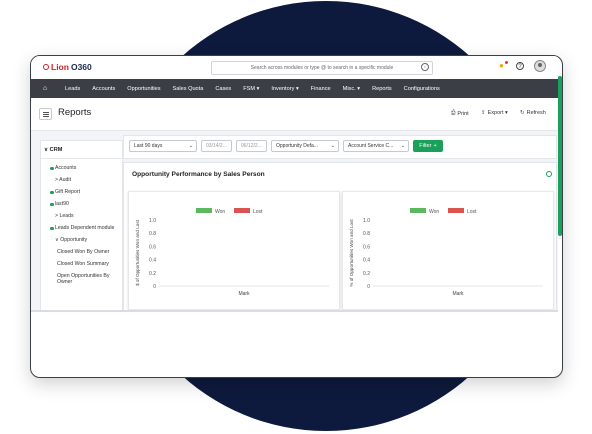 Image resolution: width=592 pixels, height=434 pixels. Describe the element at coordinates (66, 168) in the screenshot. I see `sidebar-item-label: Accounts` at that location.